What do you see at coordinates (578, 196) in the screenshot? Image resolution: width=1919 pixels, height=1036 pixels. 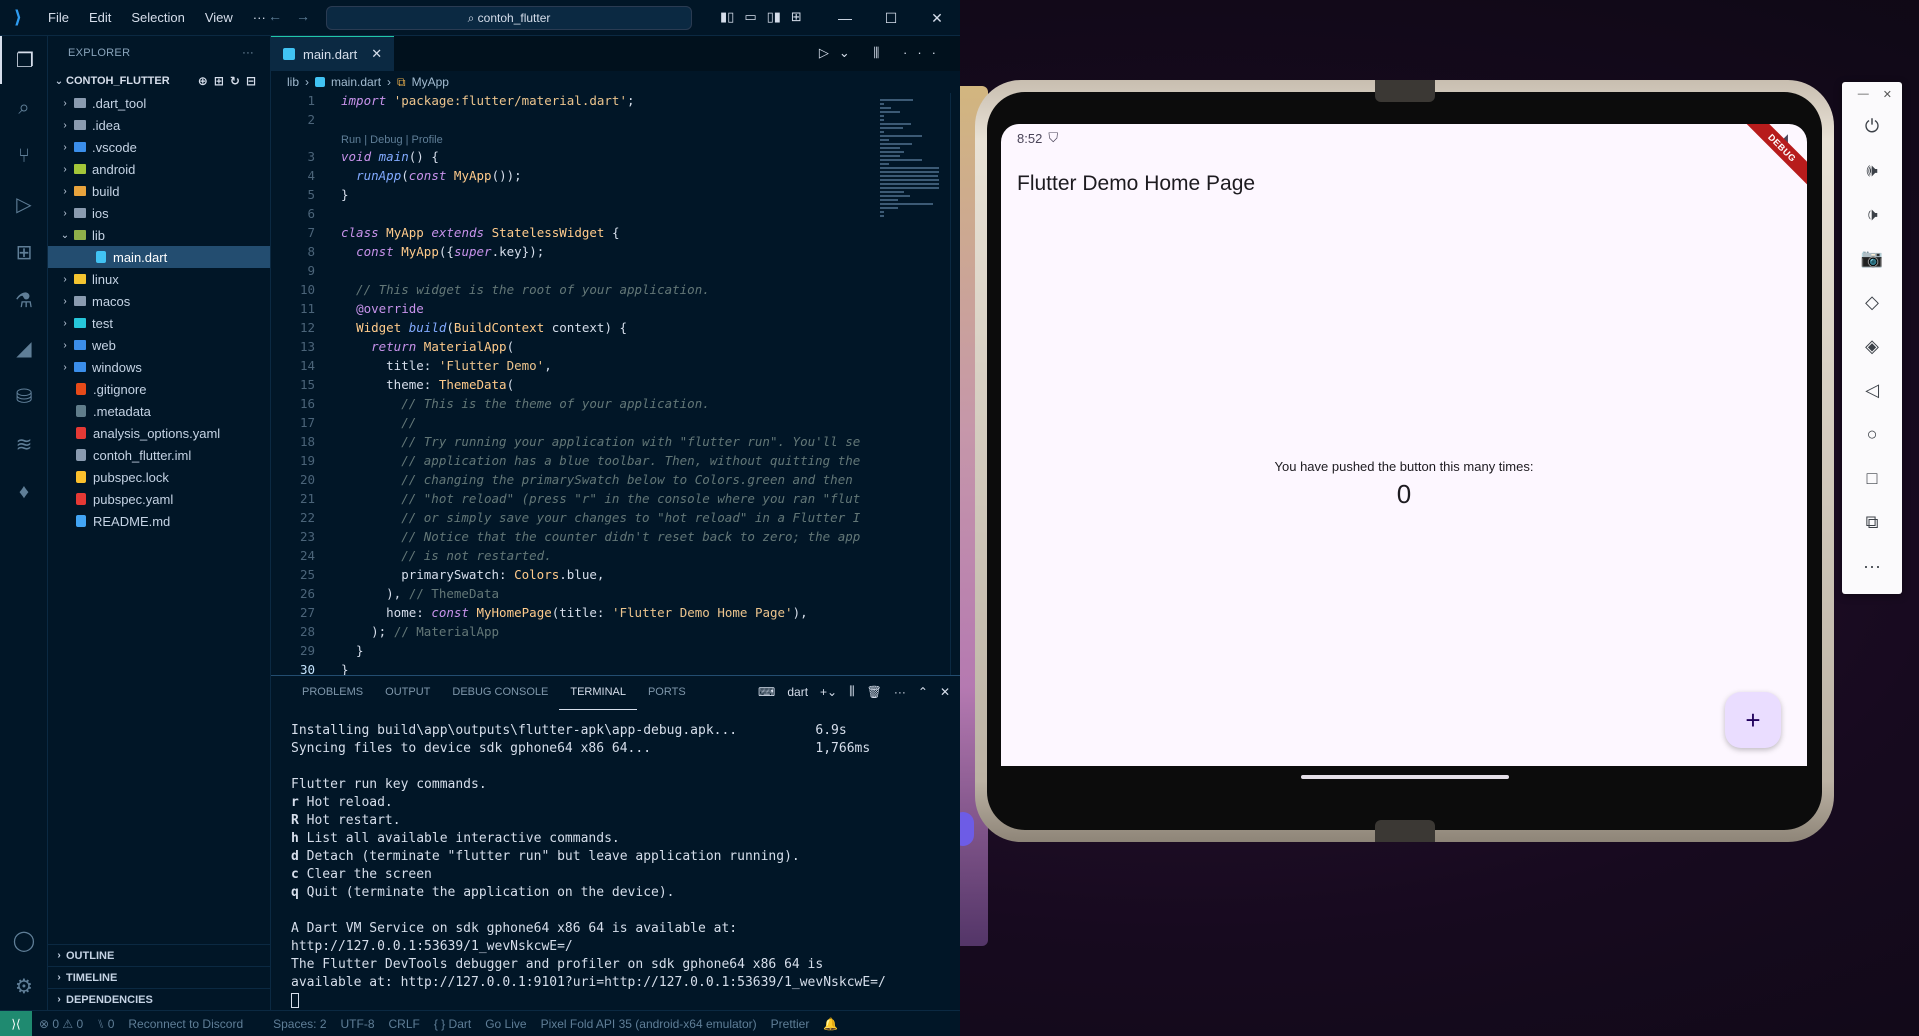 I see `code-line: 5}` at bounding box center [578, 196].